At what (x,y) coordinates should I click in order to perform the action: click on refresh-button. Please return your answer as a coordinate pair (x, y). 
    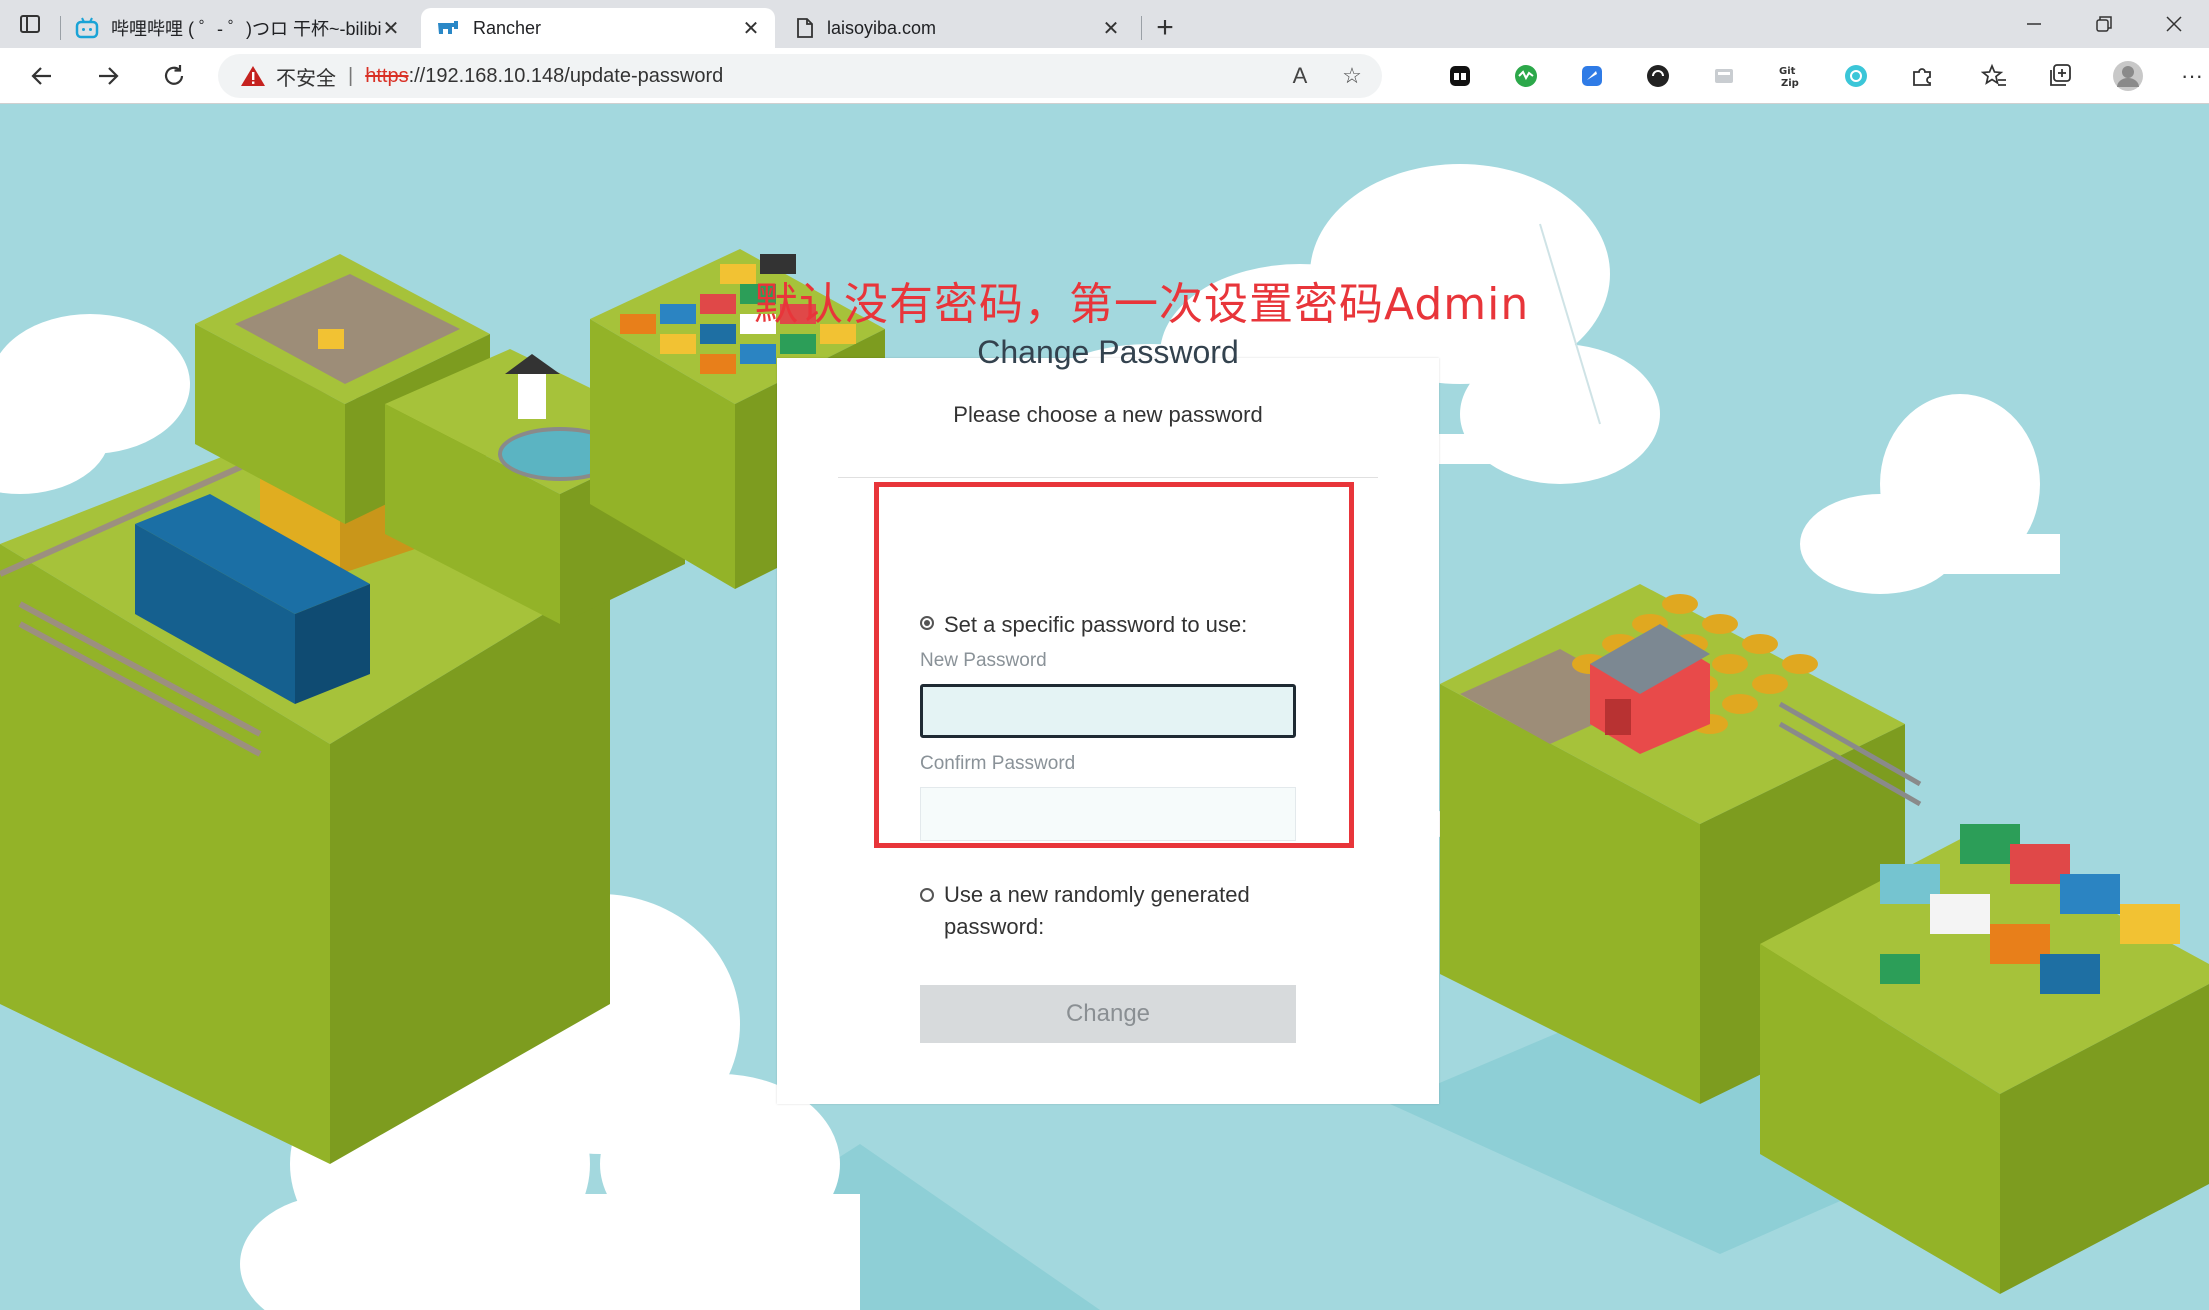
    Looking at the image, I should click on (174, 76).